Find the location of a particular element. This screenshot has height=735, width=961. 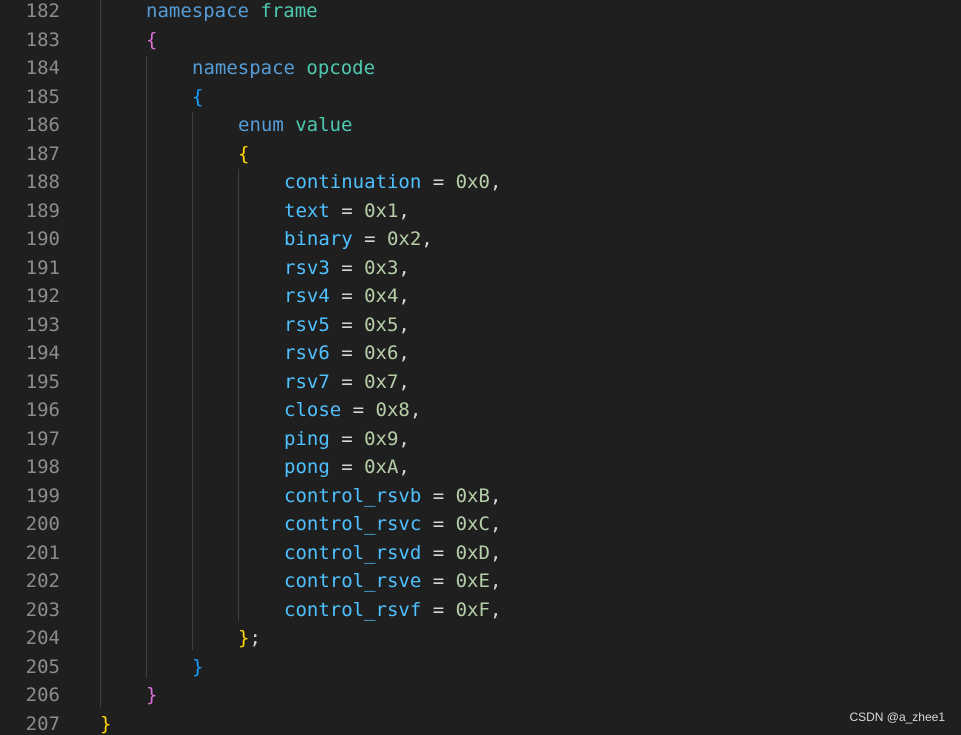

code-token: control_rsvc is located at coordinates (353, 524).